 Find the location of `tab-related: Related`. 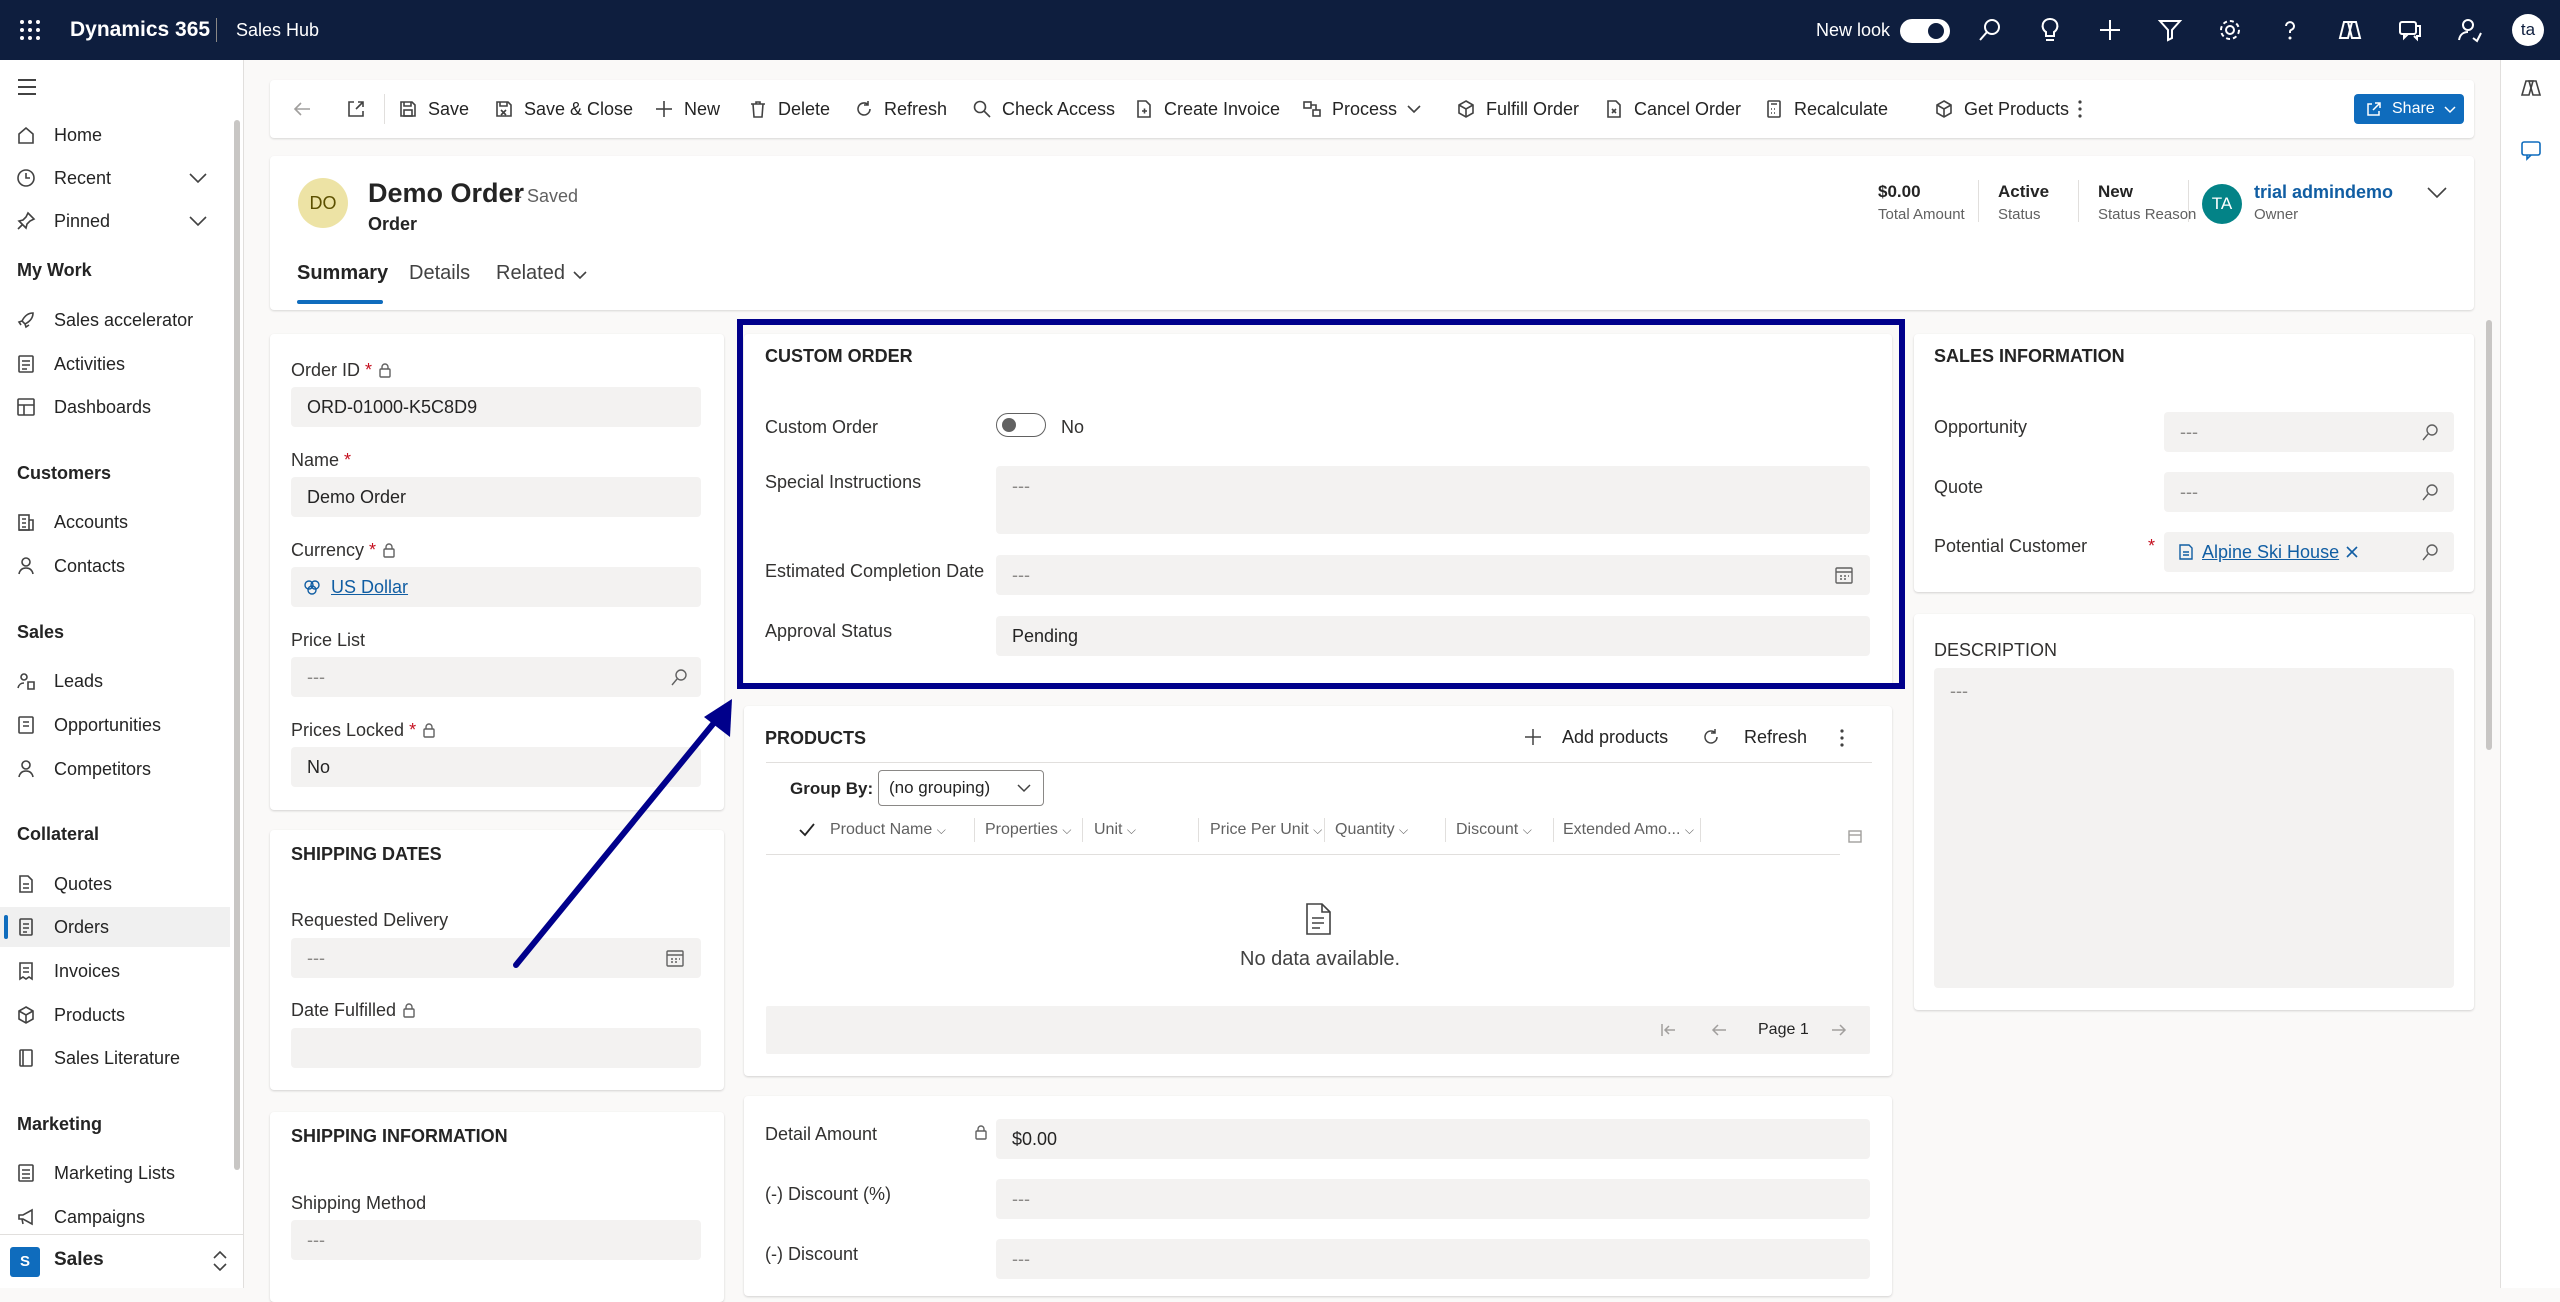

tab-related: Related is located at coordinates (530, 273).